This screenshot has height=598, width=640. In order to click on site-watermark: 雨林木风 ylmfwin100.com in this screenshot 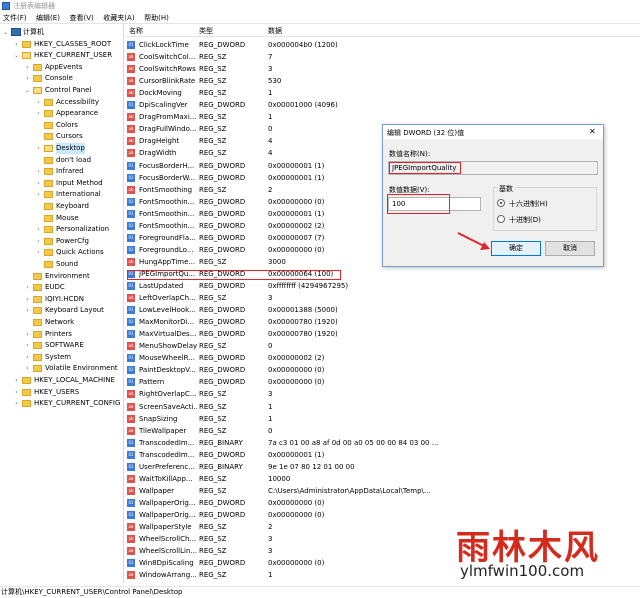, I will do `click(540, 555)`.